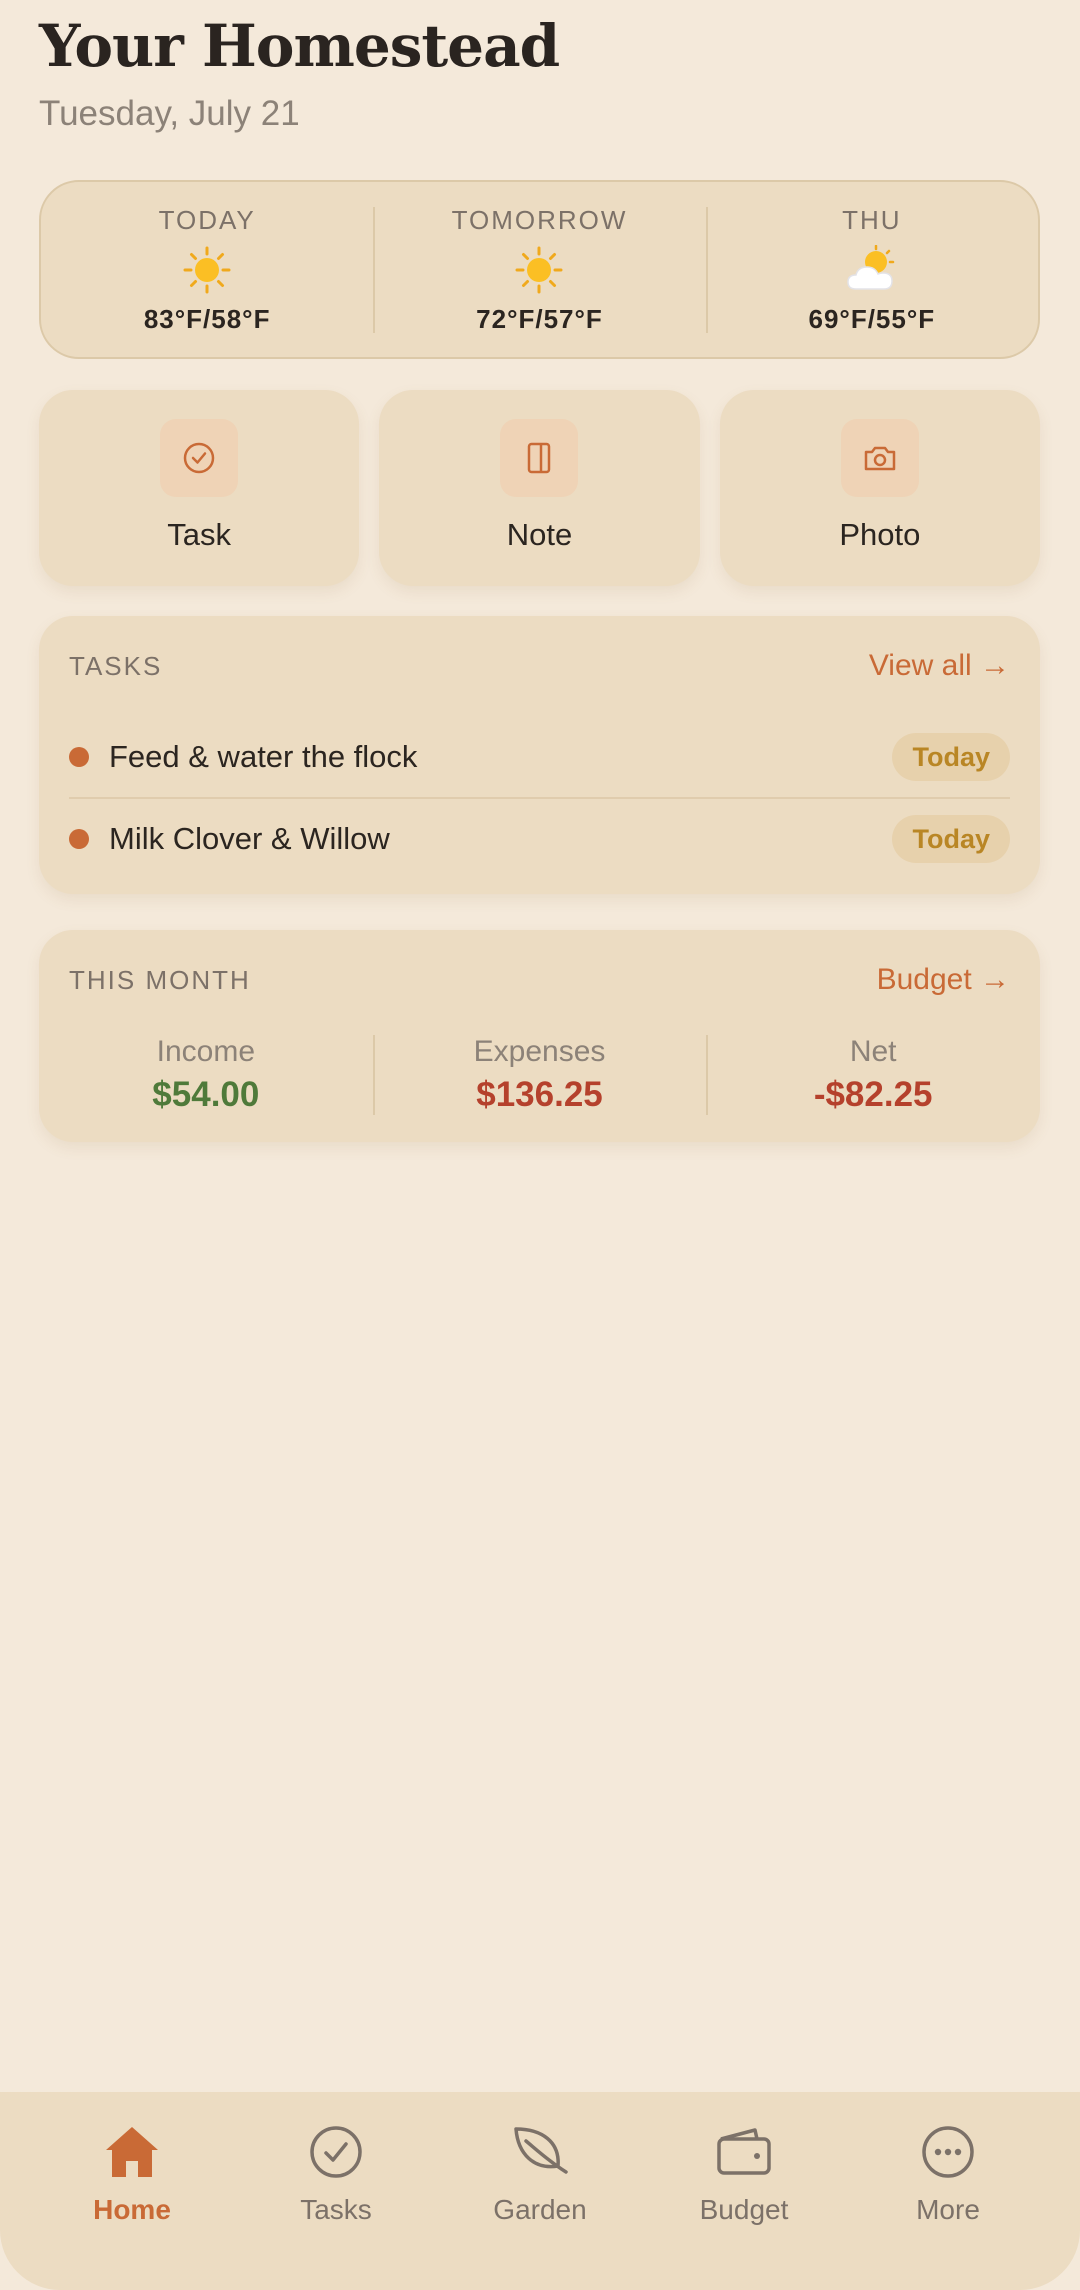 The image size is (1080, 2290). What do you see at coordinates (939, 666) in the screenshot?
I see `view-all-tasks-link: View all →` at bounding box center [939, 666].